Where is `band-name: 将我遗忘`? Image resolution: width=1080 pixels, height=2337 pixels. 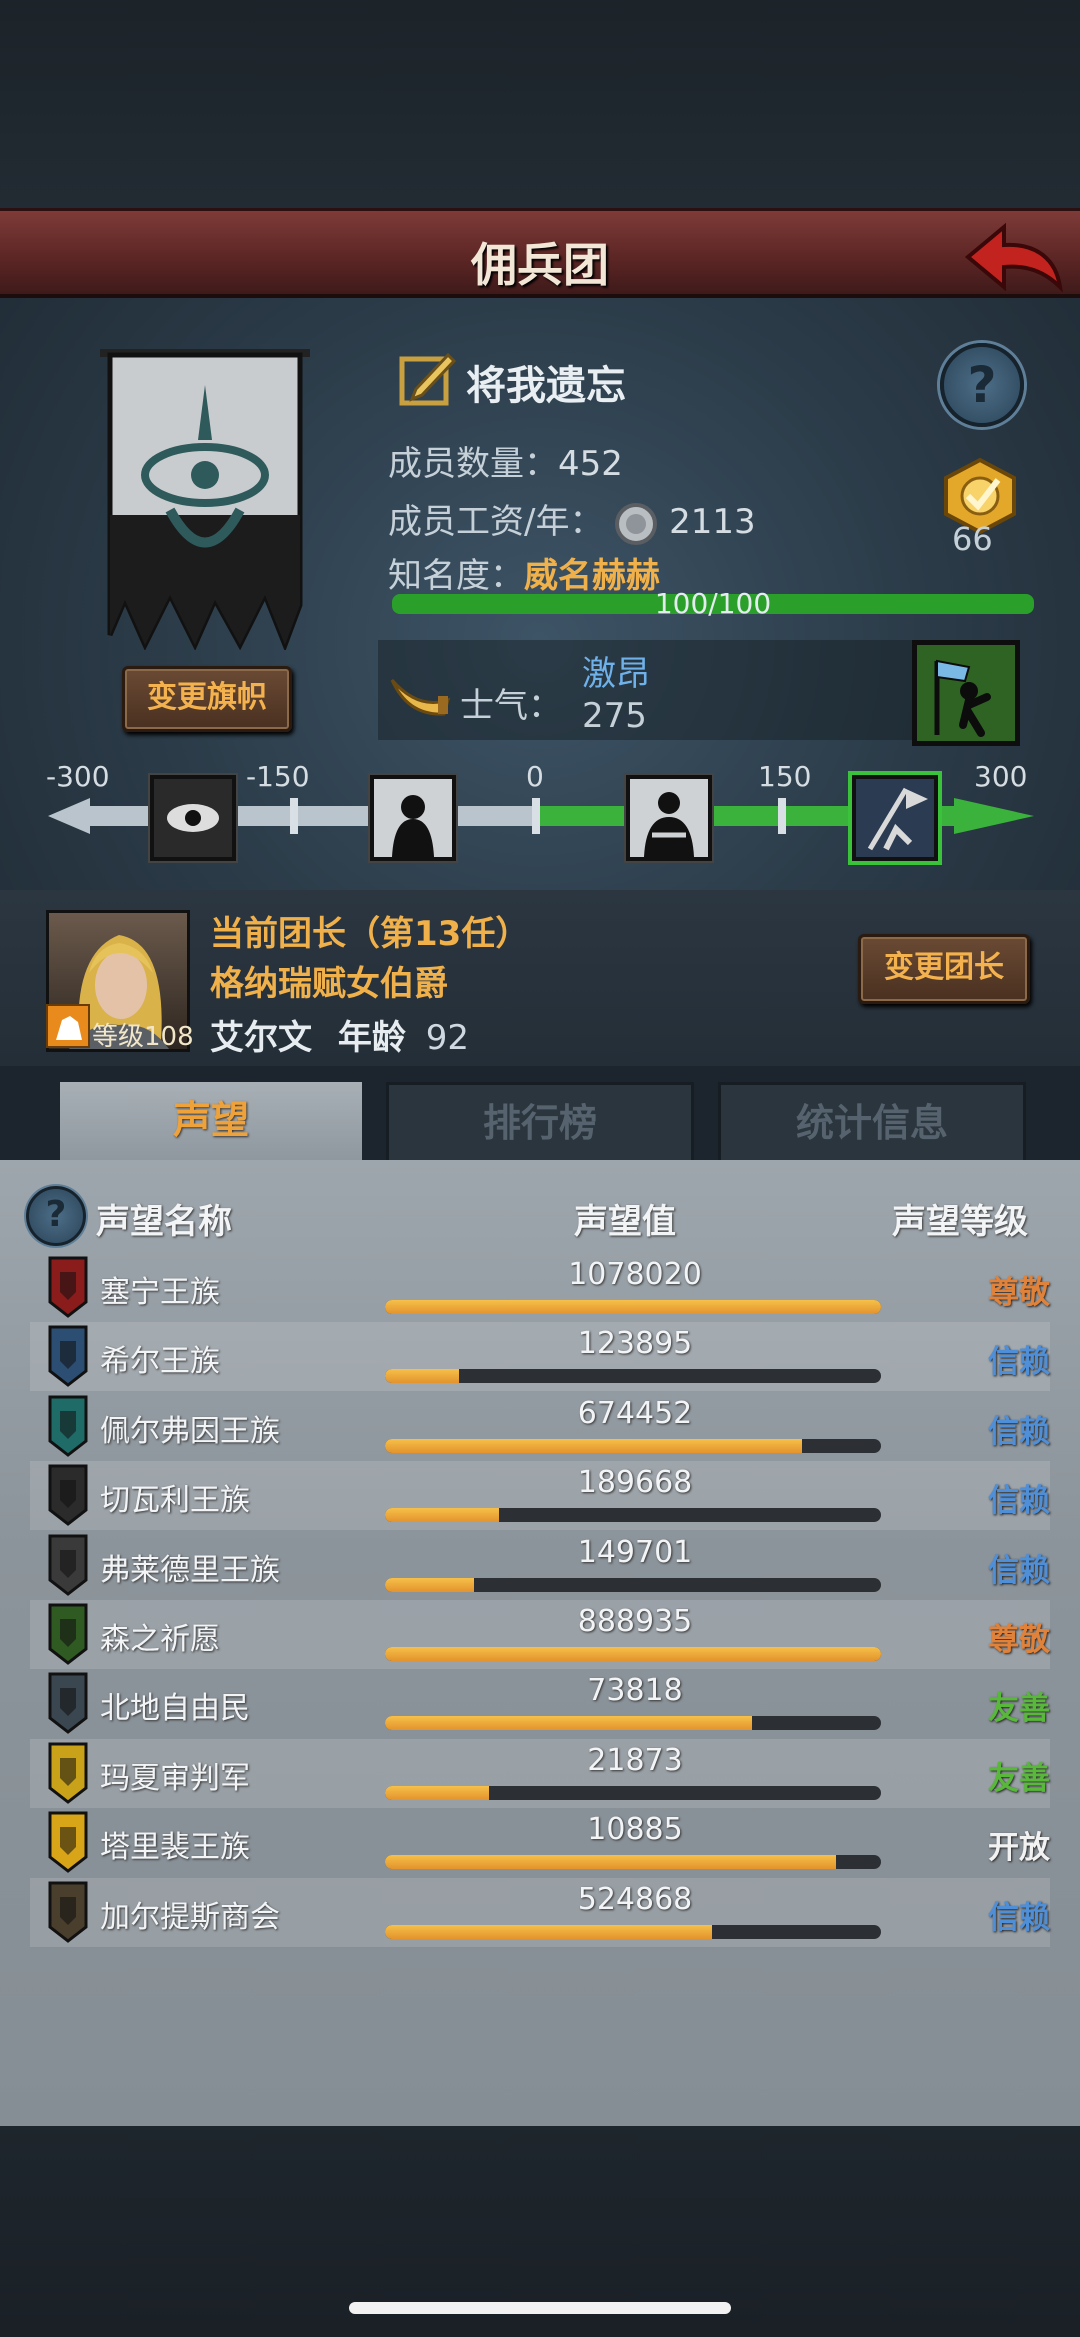
band-name: 将我遗忘 is located at coordinates (546, 386).